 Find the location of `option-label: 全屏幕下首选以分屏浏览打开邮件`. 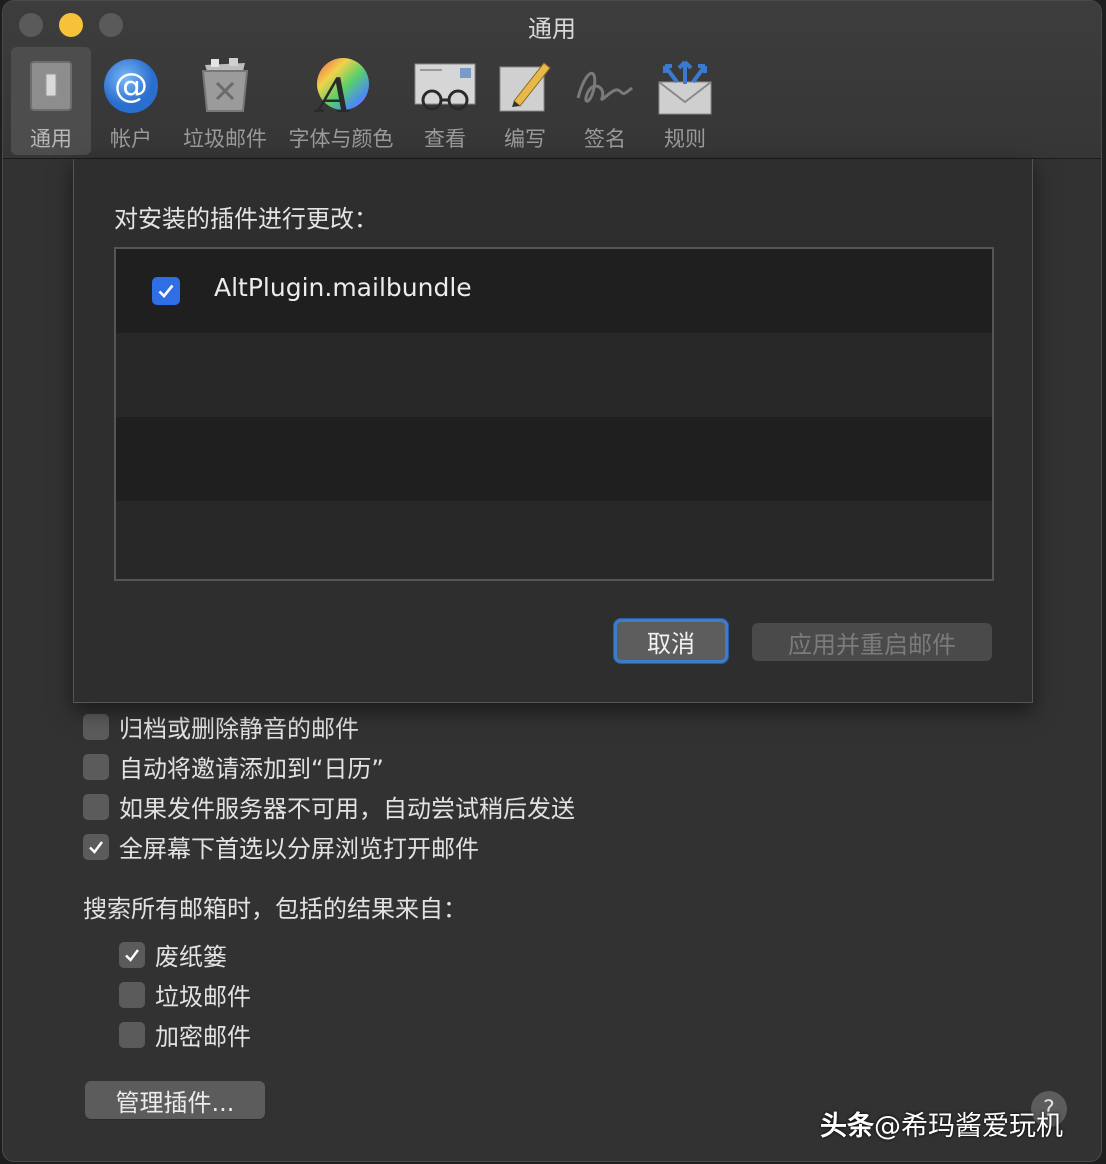

option-label: 全屏幕下首选以分屏浏览打开邮件 is located at coordinates (299, 849).